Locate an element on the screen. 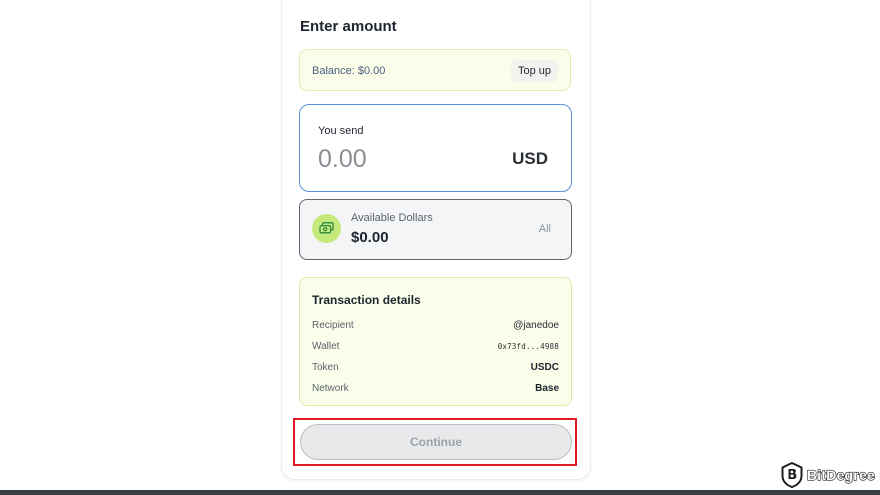 This screenshot has width=880, height=495. tx-row-wallet: Wallet 0x73fd...4988 is located at coordinates (435, 346).